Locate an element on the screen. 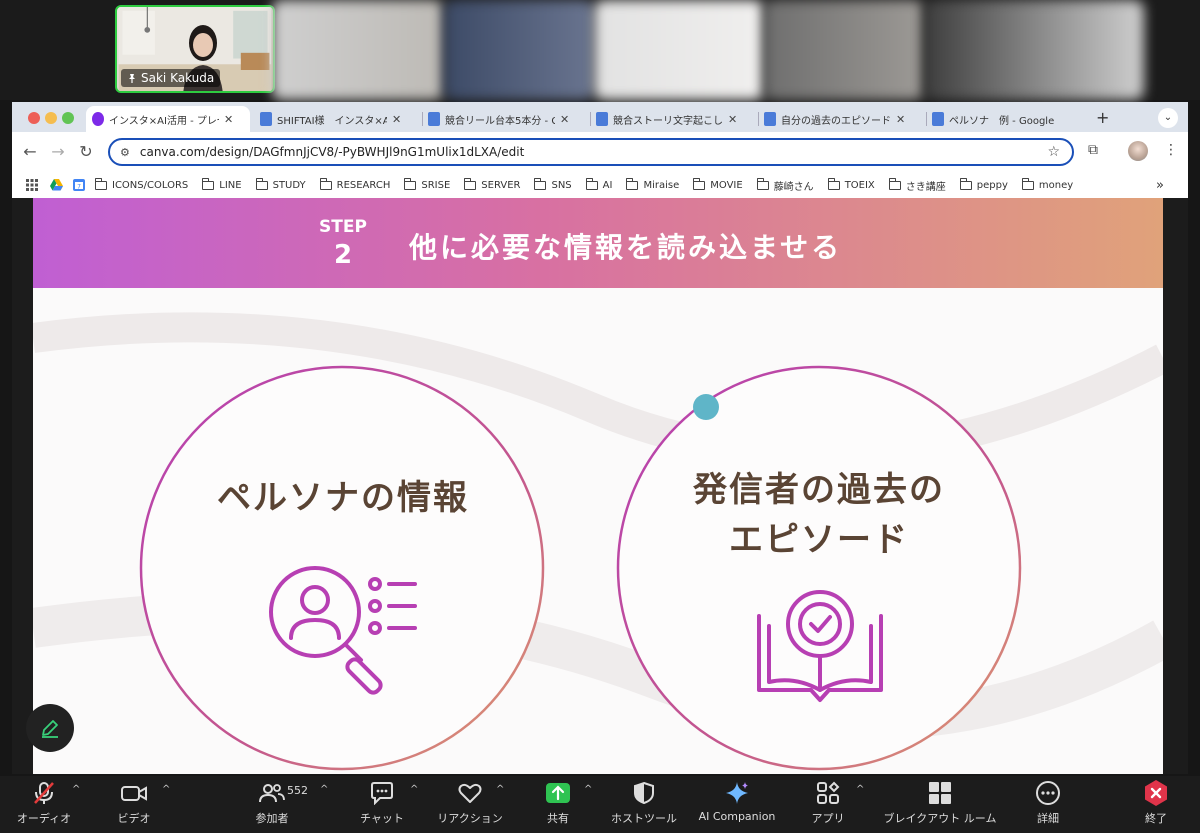 The height and width of the screenshot is (833, 1200). video-button: ビデオ is located at coordinates (134, 804).